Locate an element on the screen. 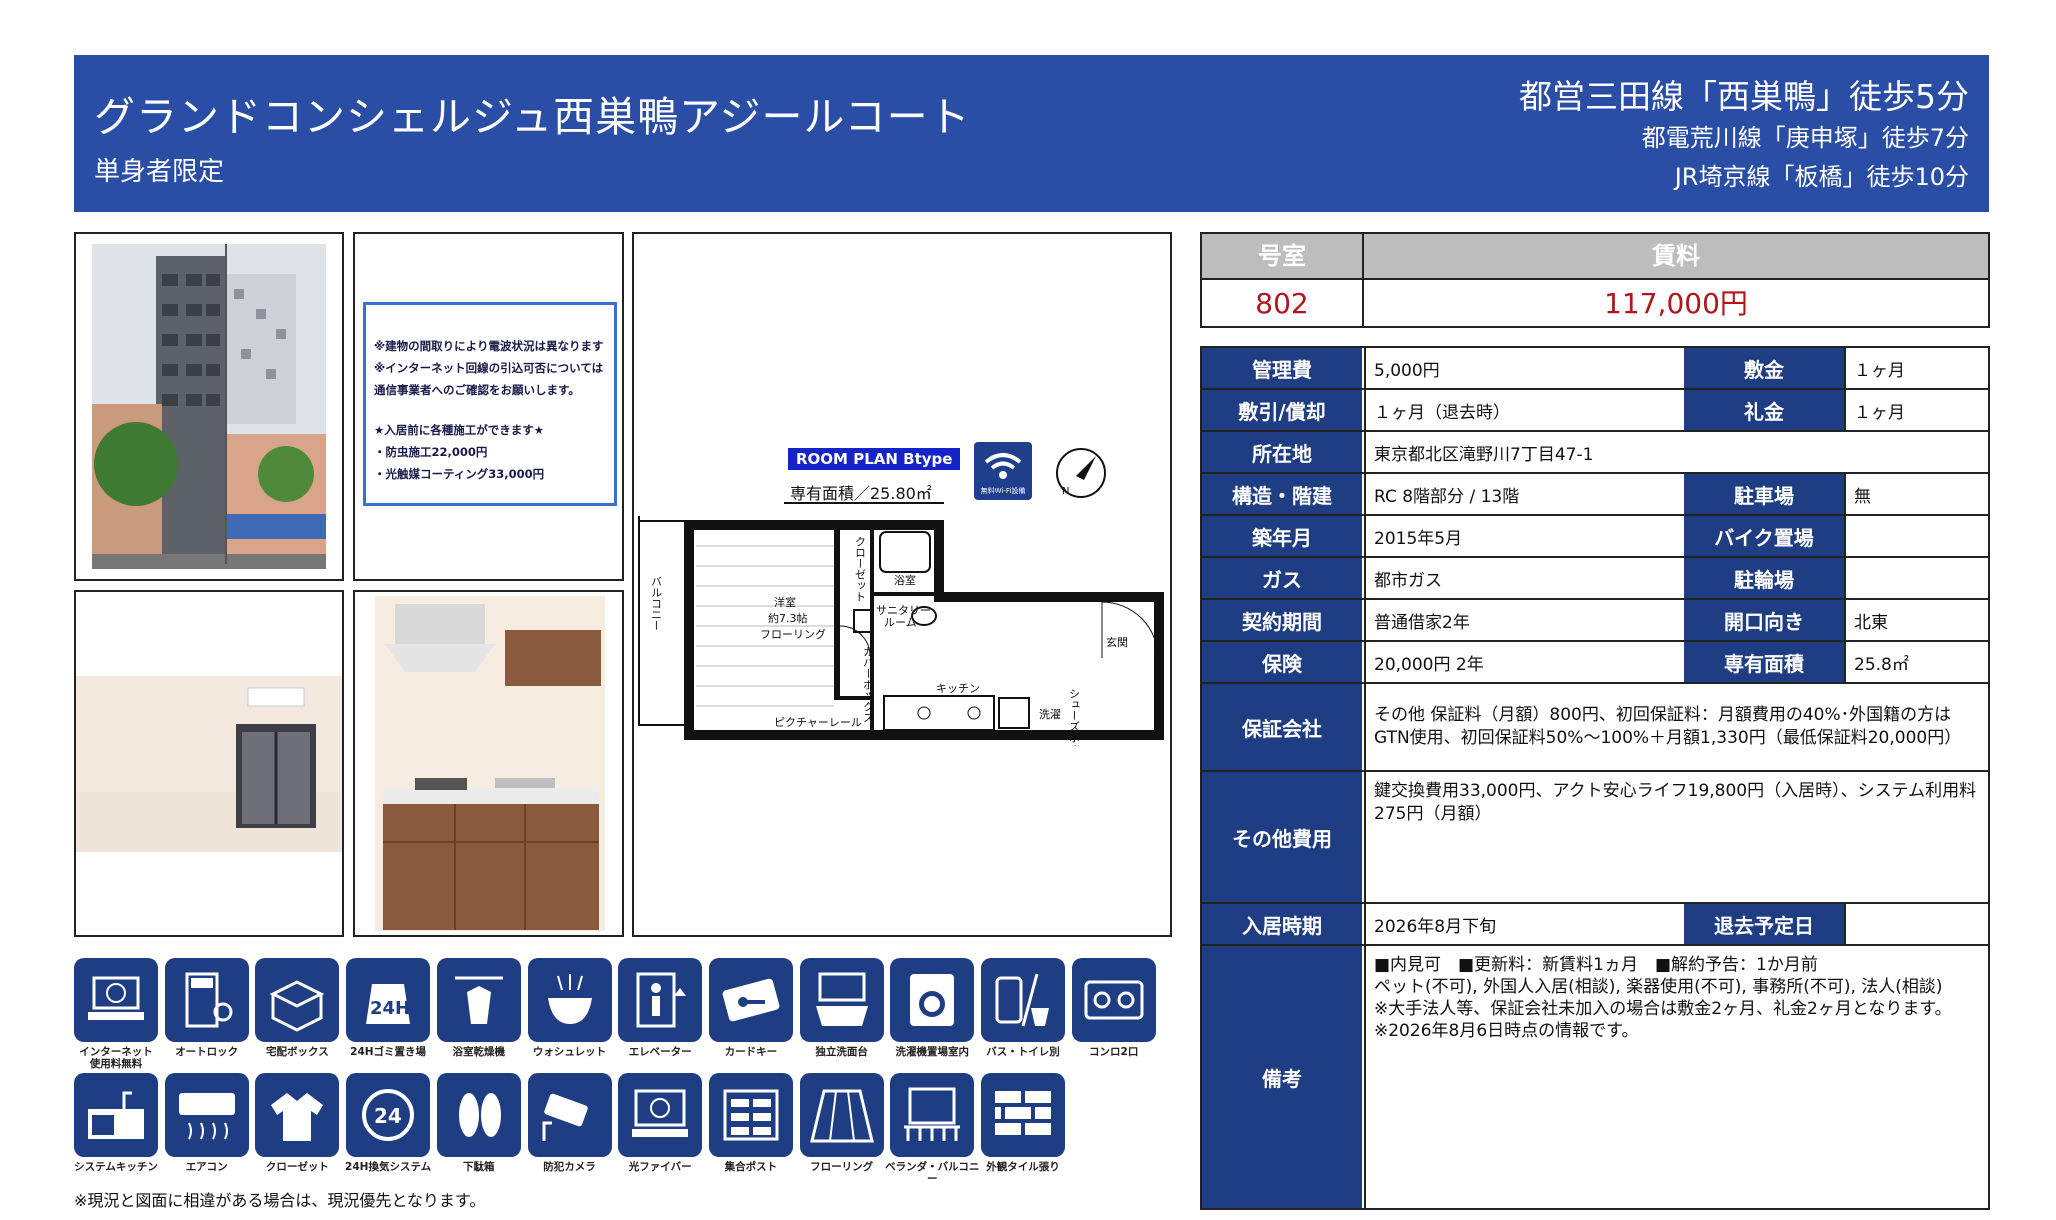 The height and width of the screenshot is (1220, 2056). row-contract: 契約期間 普通借家2年 開口向き 北東 is located at coordinates (1595, 621).